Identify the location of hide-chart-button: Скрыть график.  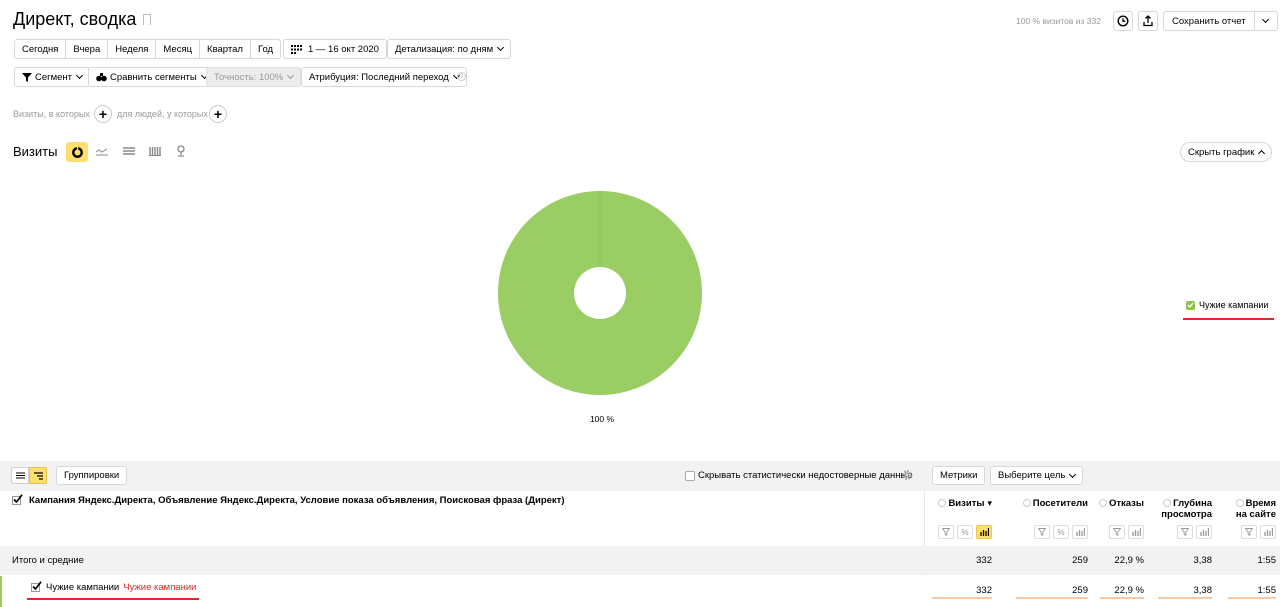
(1226, 152).